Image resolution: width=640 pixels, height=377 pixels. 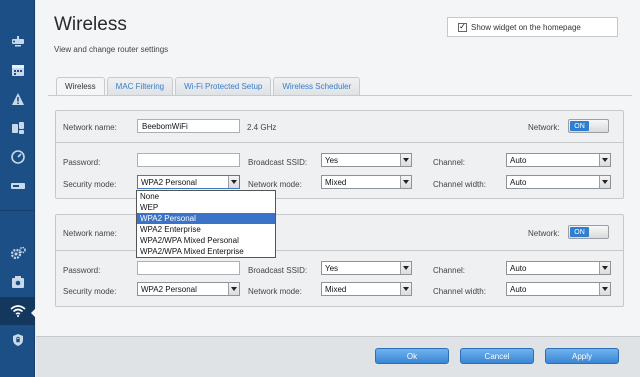 I want to click on security-option-mixed-personal: WPA2/WPA Mixed Personal, so click(x=206, y=240).